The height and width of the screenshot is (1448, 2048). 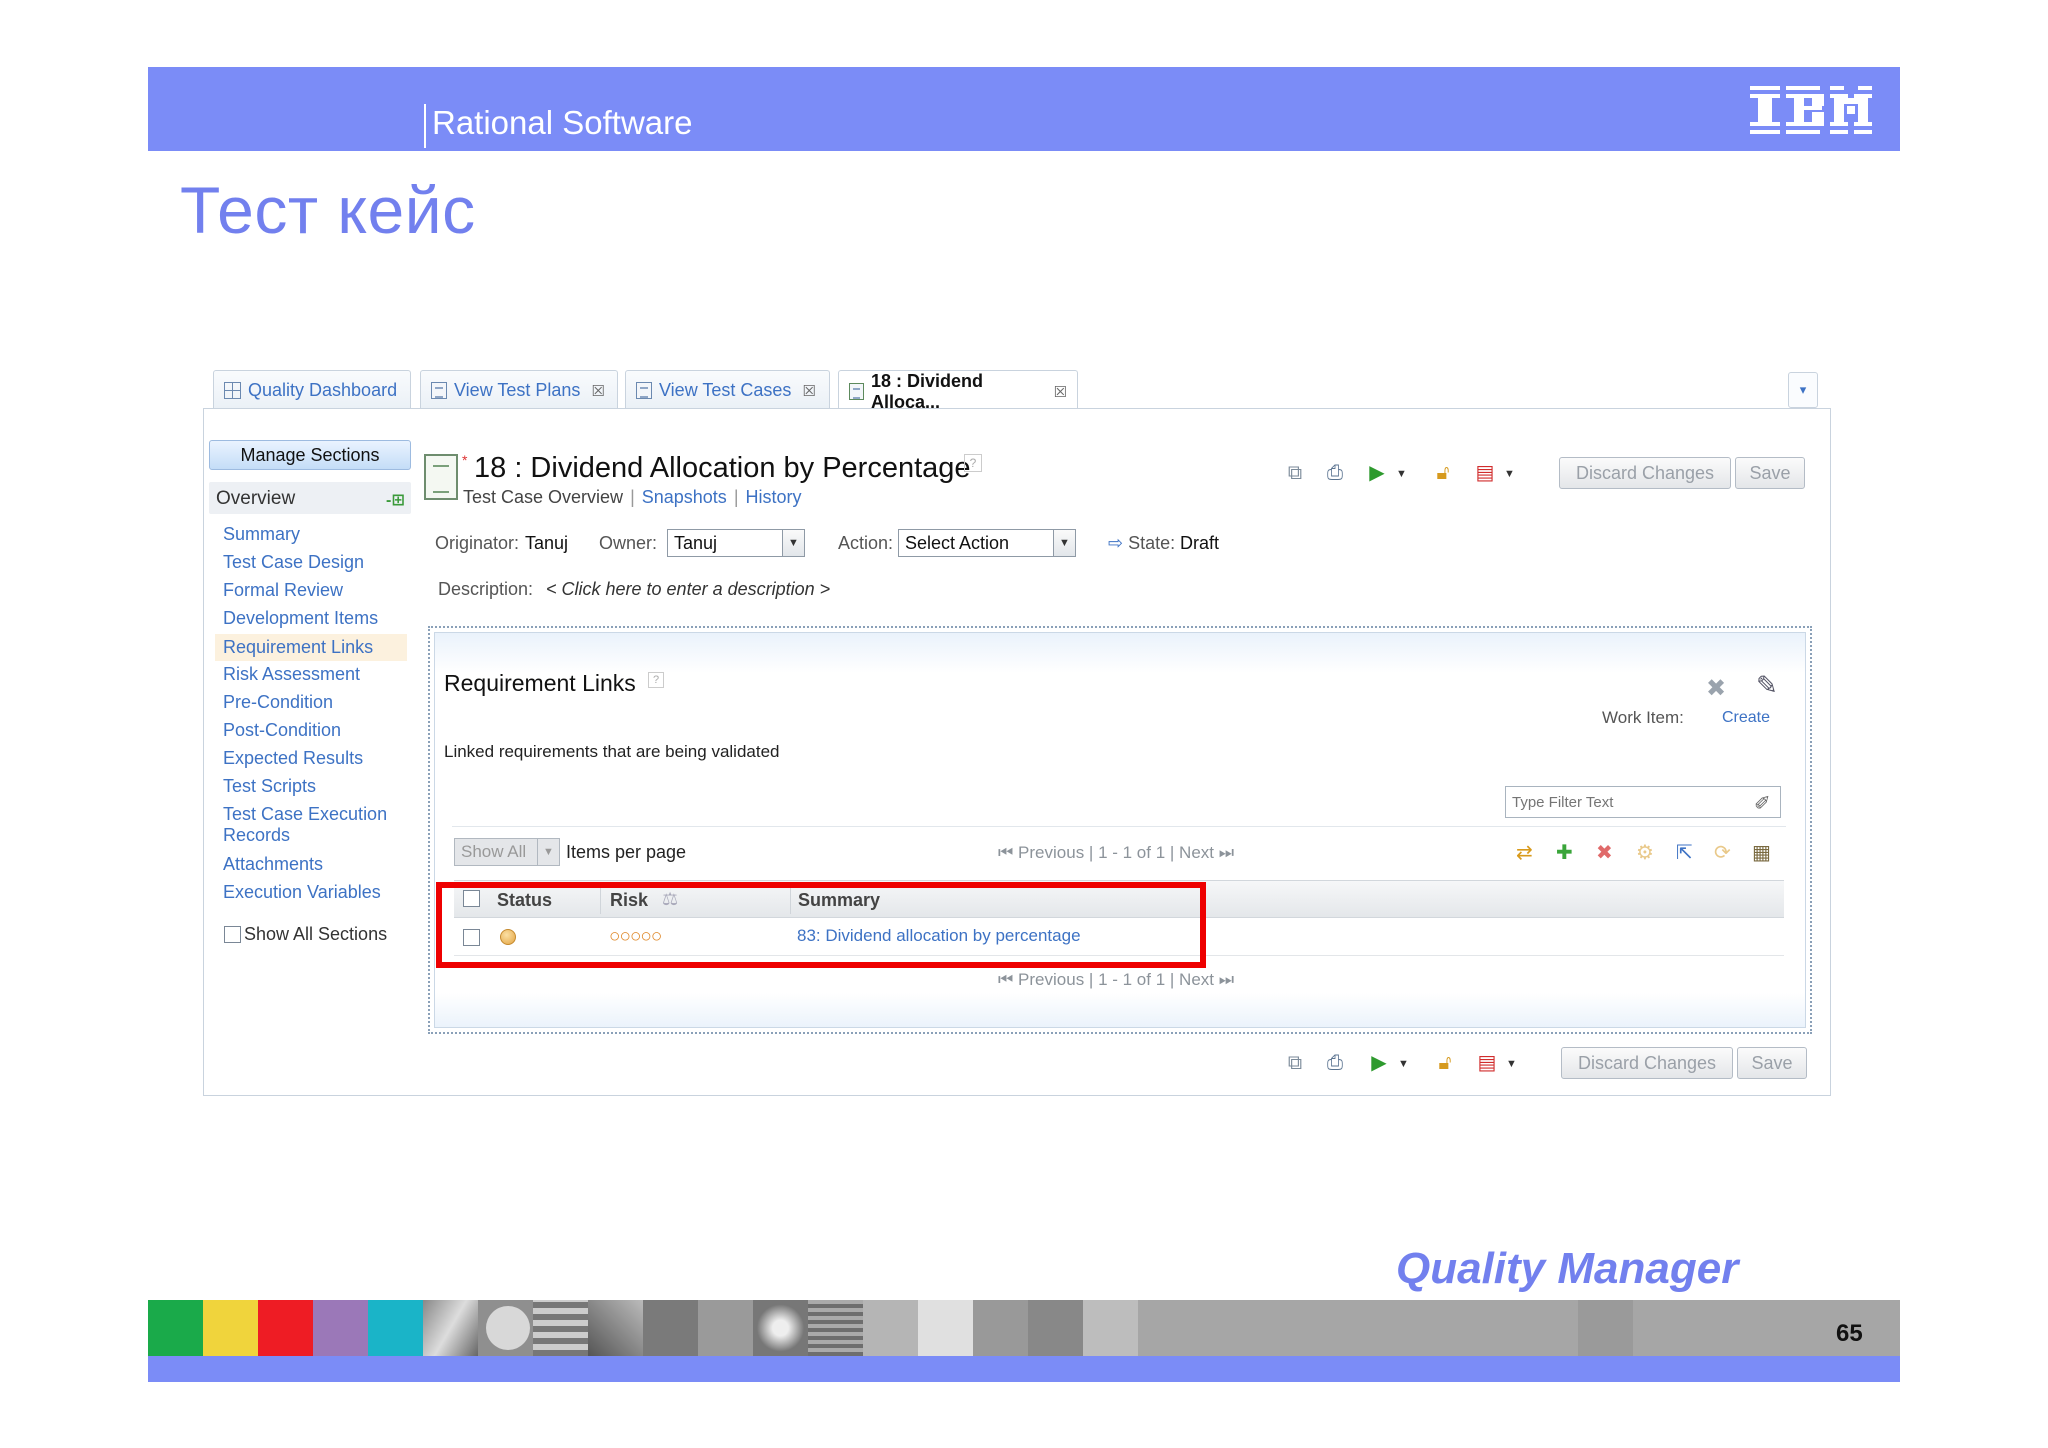 I want to click on chevron-down-icon: ▾, so click(x=1803, y=389).